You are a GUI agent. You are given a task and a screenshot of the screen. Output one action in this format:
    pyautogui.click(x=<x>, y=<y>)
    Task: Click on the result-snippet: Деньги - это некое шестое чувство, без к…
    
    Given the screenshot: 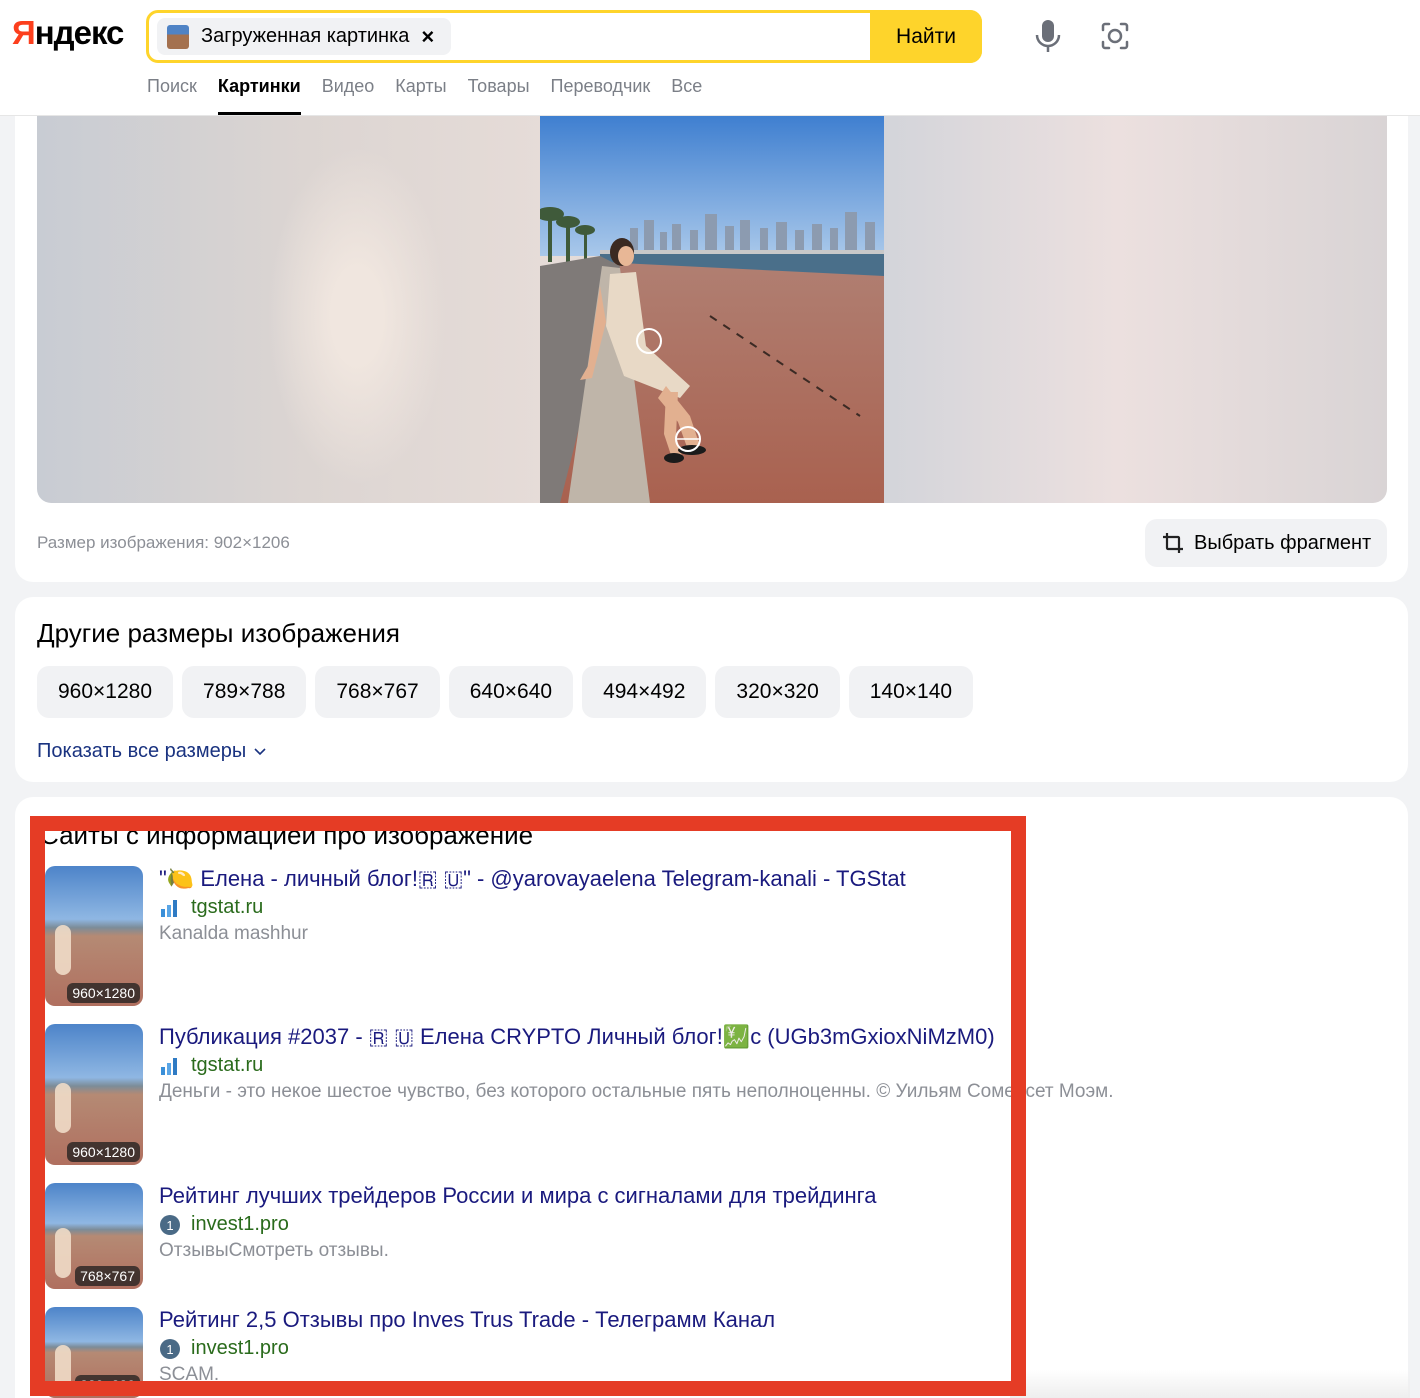 What is the action you would take?
    pyautogui.click(x=636, y=1091)
    